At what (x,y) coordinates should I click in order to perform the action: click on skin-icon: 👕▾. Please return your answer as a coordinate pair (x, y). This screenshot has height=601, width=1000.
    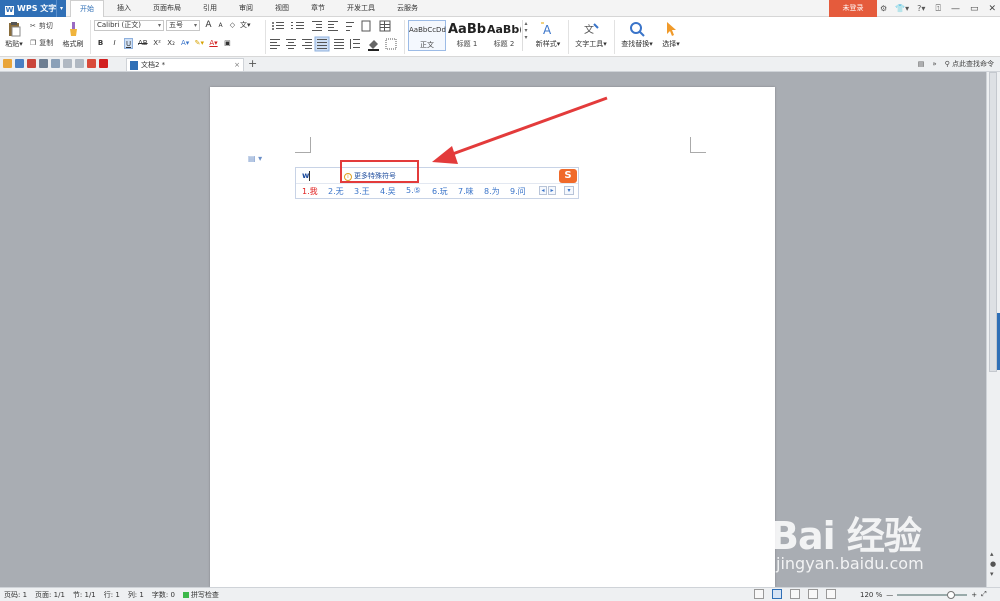
    Looking at the image, I should click on (902, 8).